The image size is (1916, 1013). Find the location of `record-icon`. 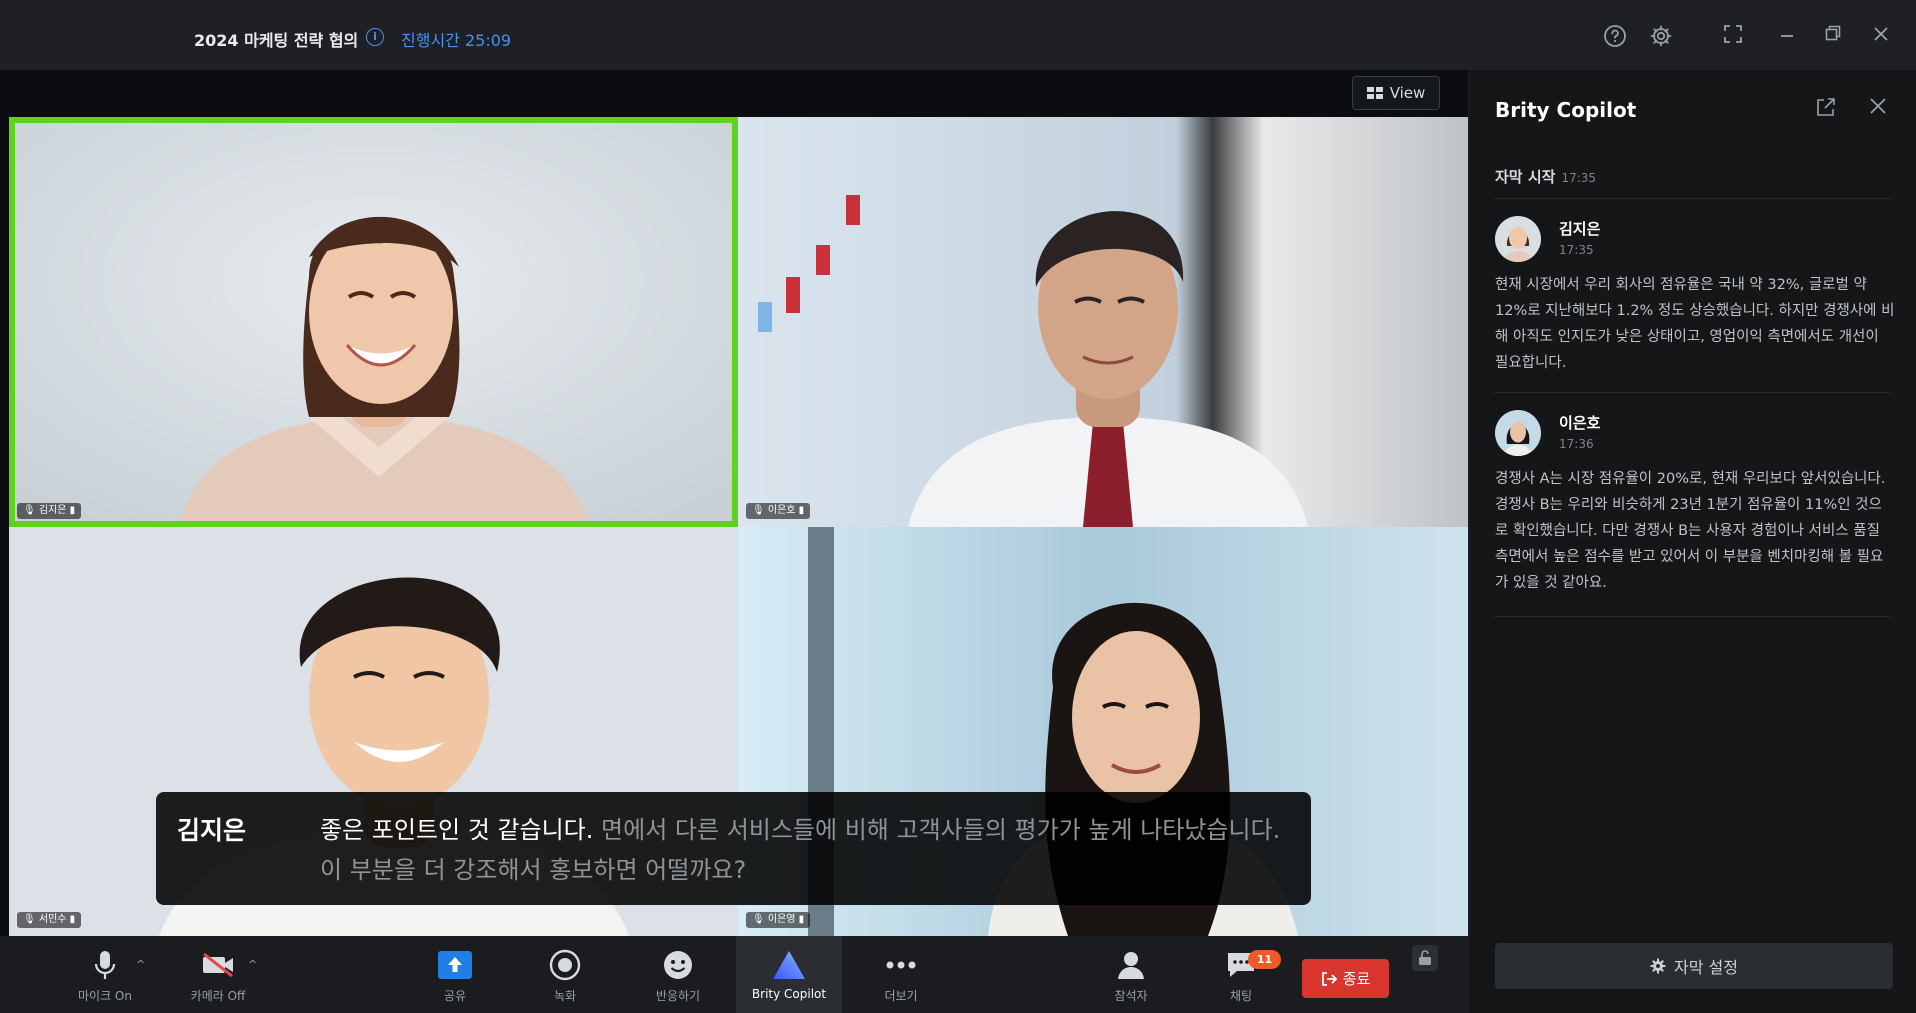

record-icon is located at coordinates (565, 965).